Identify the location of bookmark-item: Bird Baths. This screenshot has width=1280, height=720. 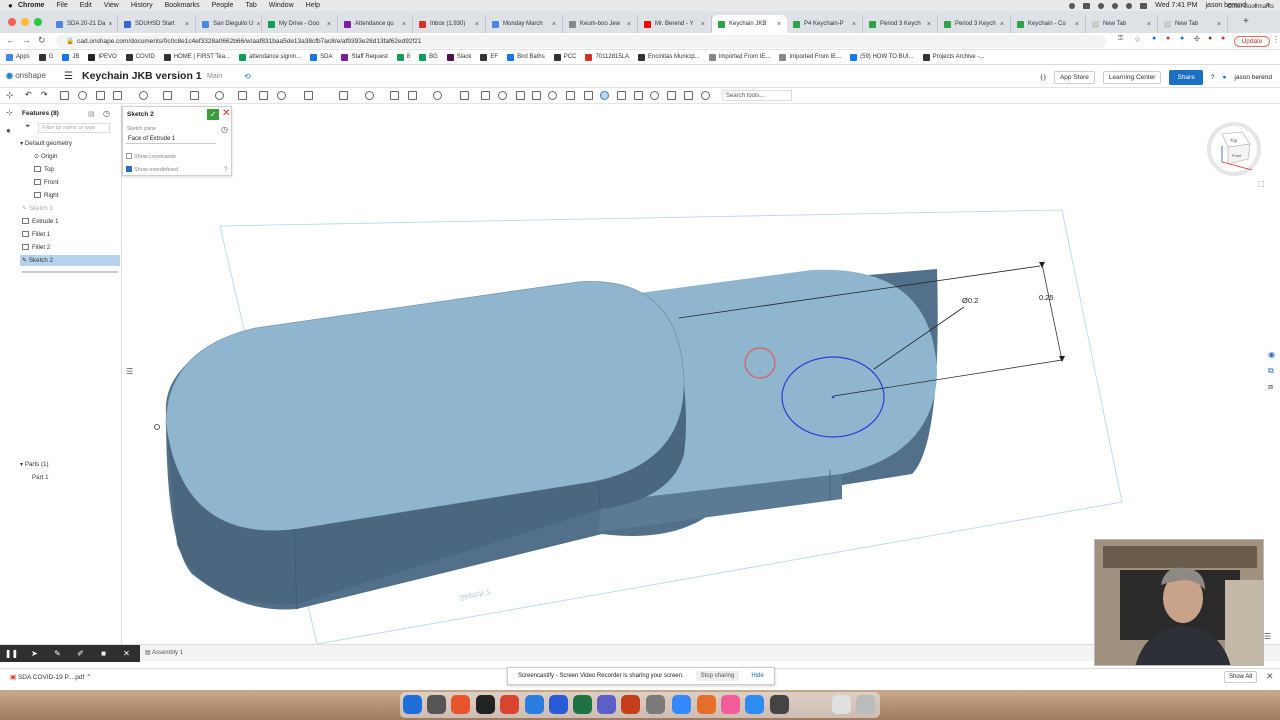
(526, 57).